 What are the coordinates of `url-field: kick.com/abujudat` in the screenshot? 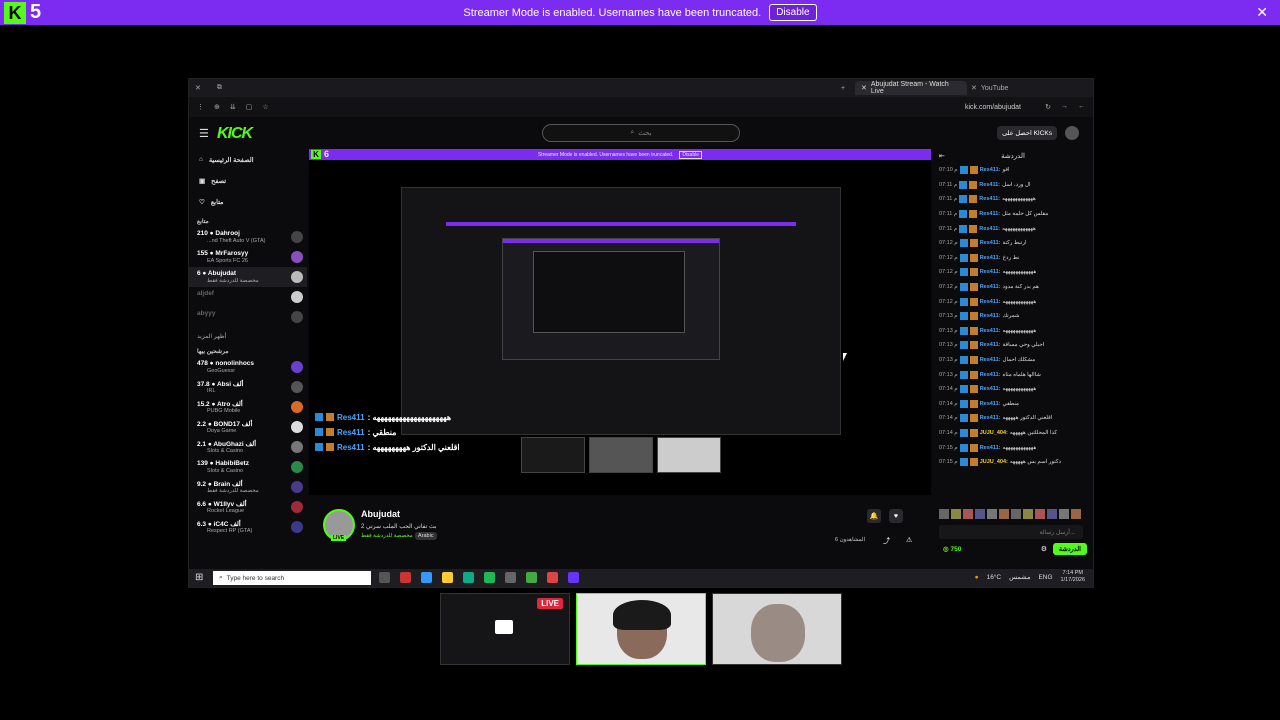 It's located at (993, 107).